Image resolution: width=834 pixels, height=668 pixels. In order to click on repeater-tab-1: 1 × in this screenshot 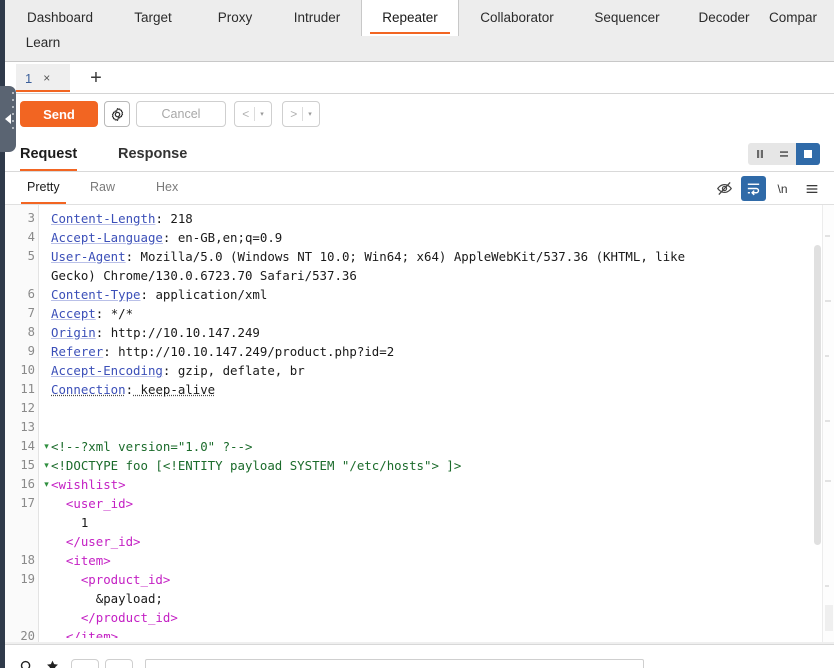, I will do `click(43, 78)`.